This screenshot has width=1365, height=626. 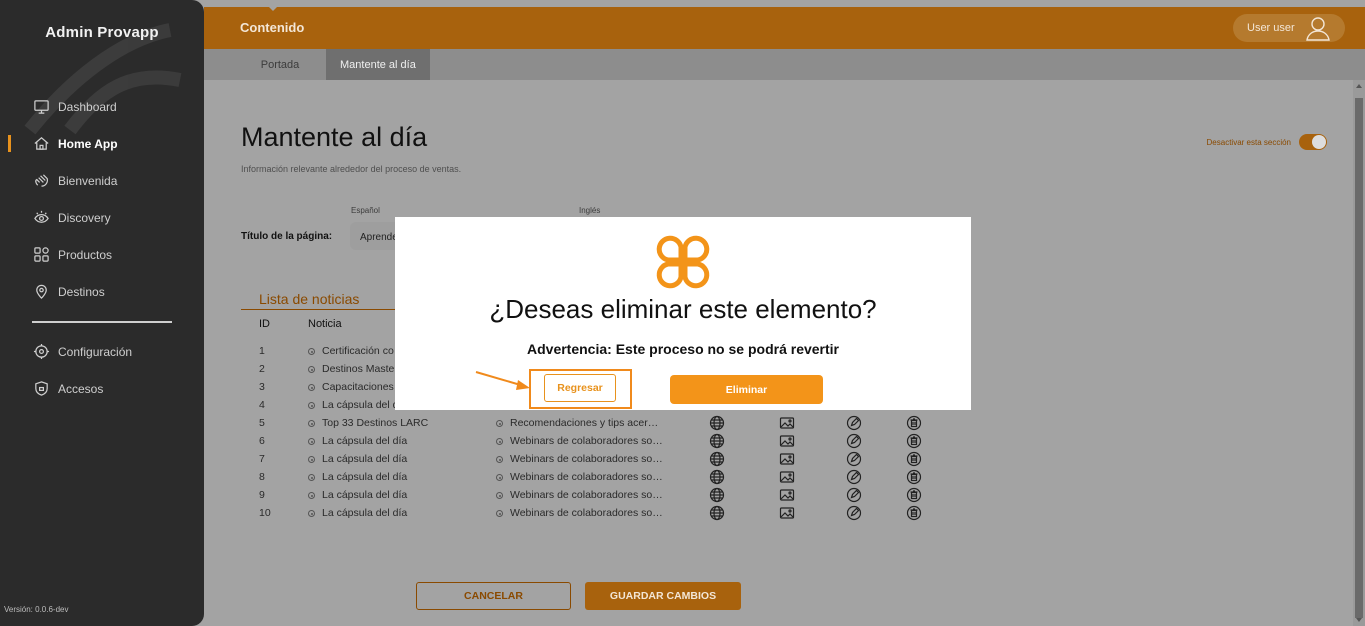 What do you see at coordinates (265, 513) in the screenshot?
I see `row-id: 10` at bounding box center [265, 513].